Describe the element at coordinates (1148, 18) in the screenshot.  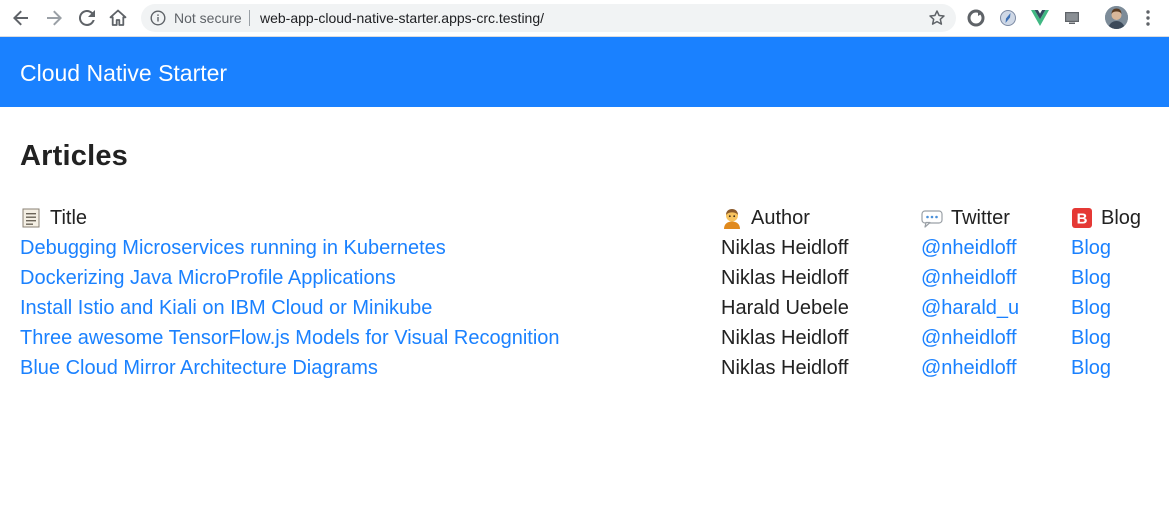
I see `more-vert-icon` at that location.